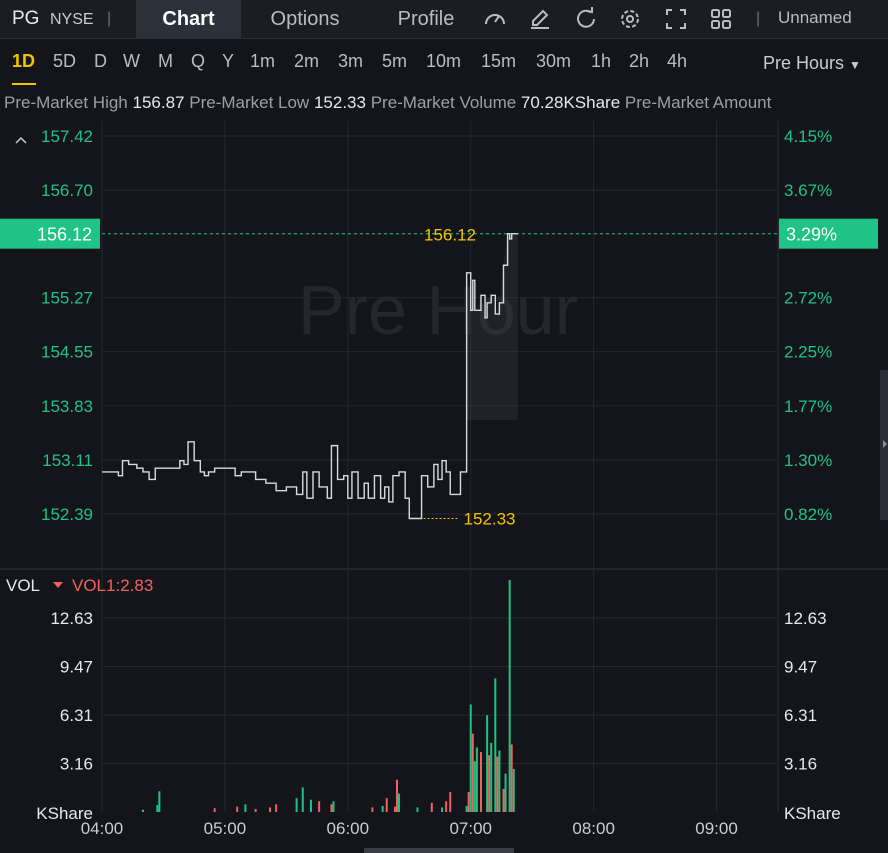  I want to click on price-tick-label: 156.70, so click(67, 190).